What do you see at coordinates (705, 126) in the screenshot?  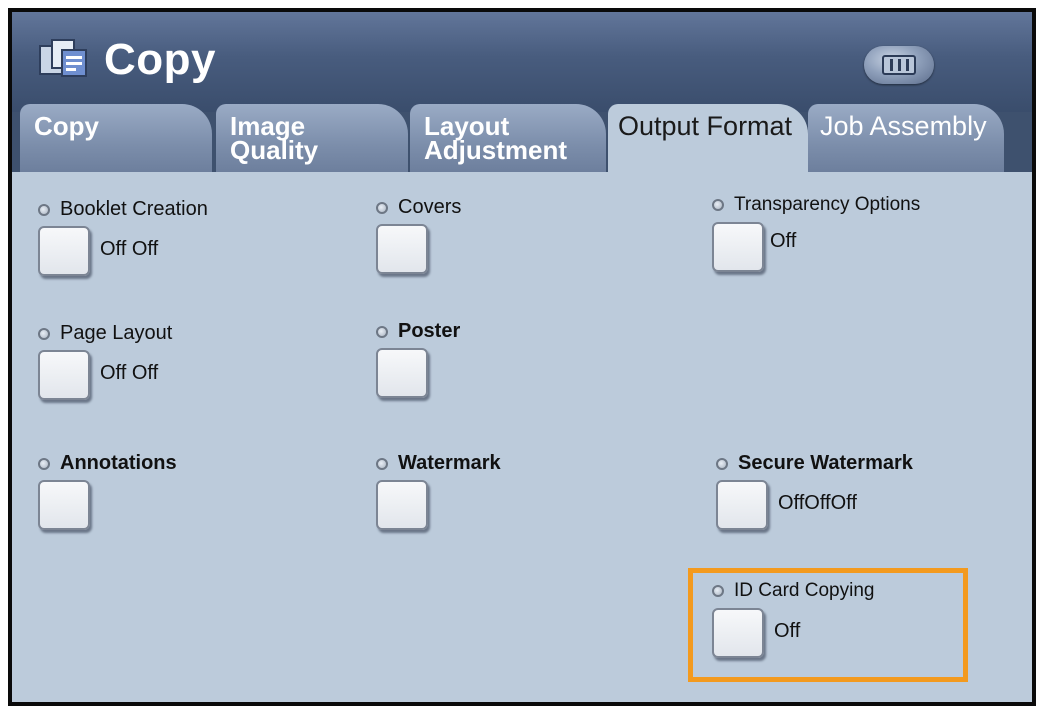 I see `tab-label: Output Format` at bounding box center [705, 126].